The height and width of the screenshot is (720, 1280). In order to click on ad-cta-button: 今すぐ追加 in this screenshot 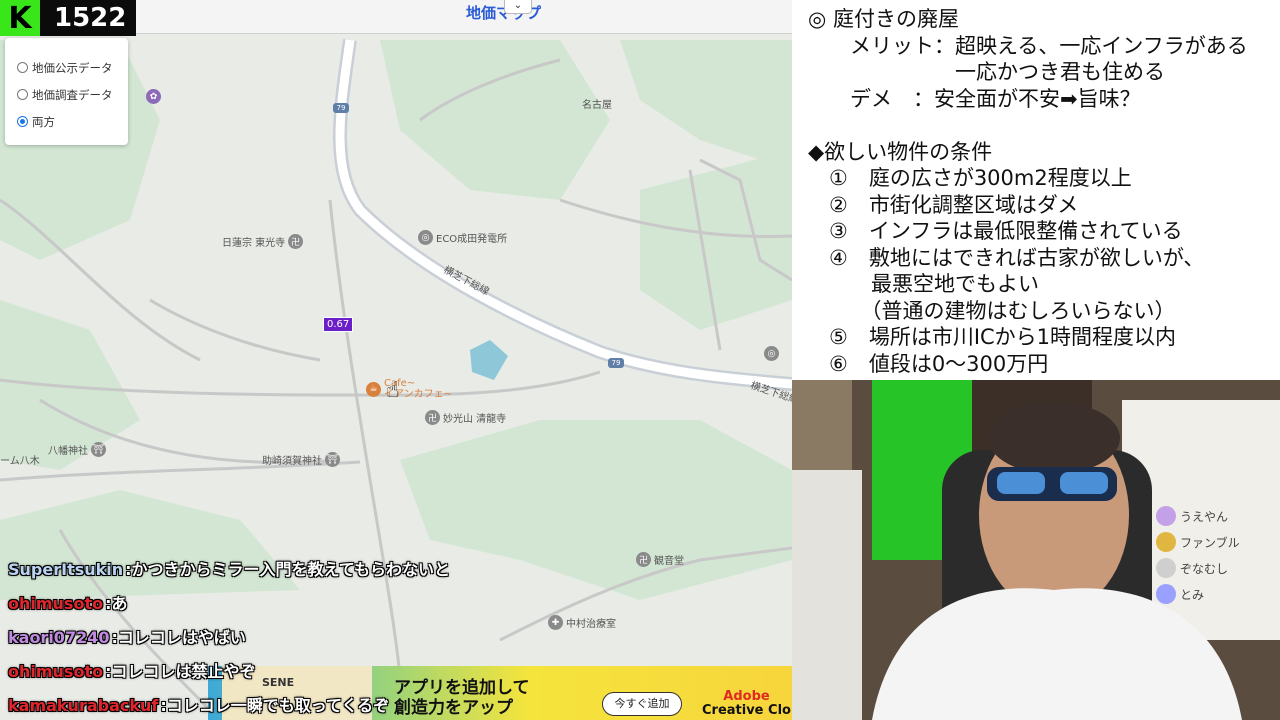, I will do `click(642, 704)`.